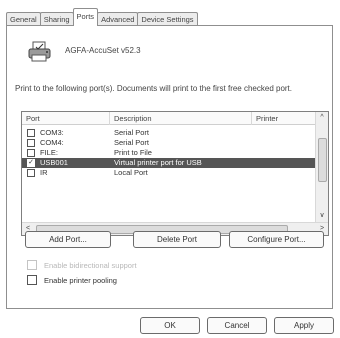 The width and height of the screenshot is (340, 338). I want to click on port-row: FILE: Print to File, so click(169, 153).